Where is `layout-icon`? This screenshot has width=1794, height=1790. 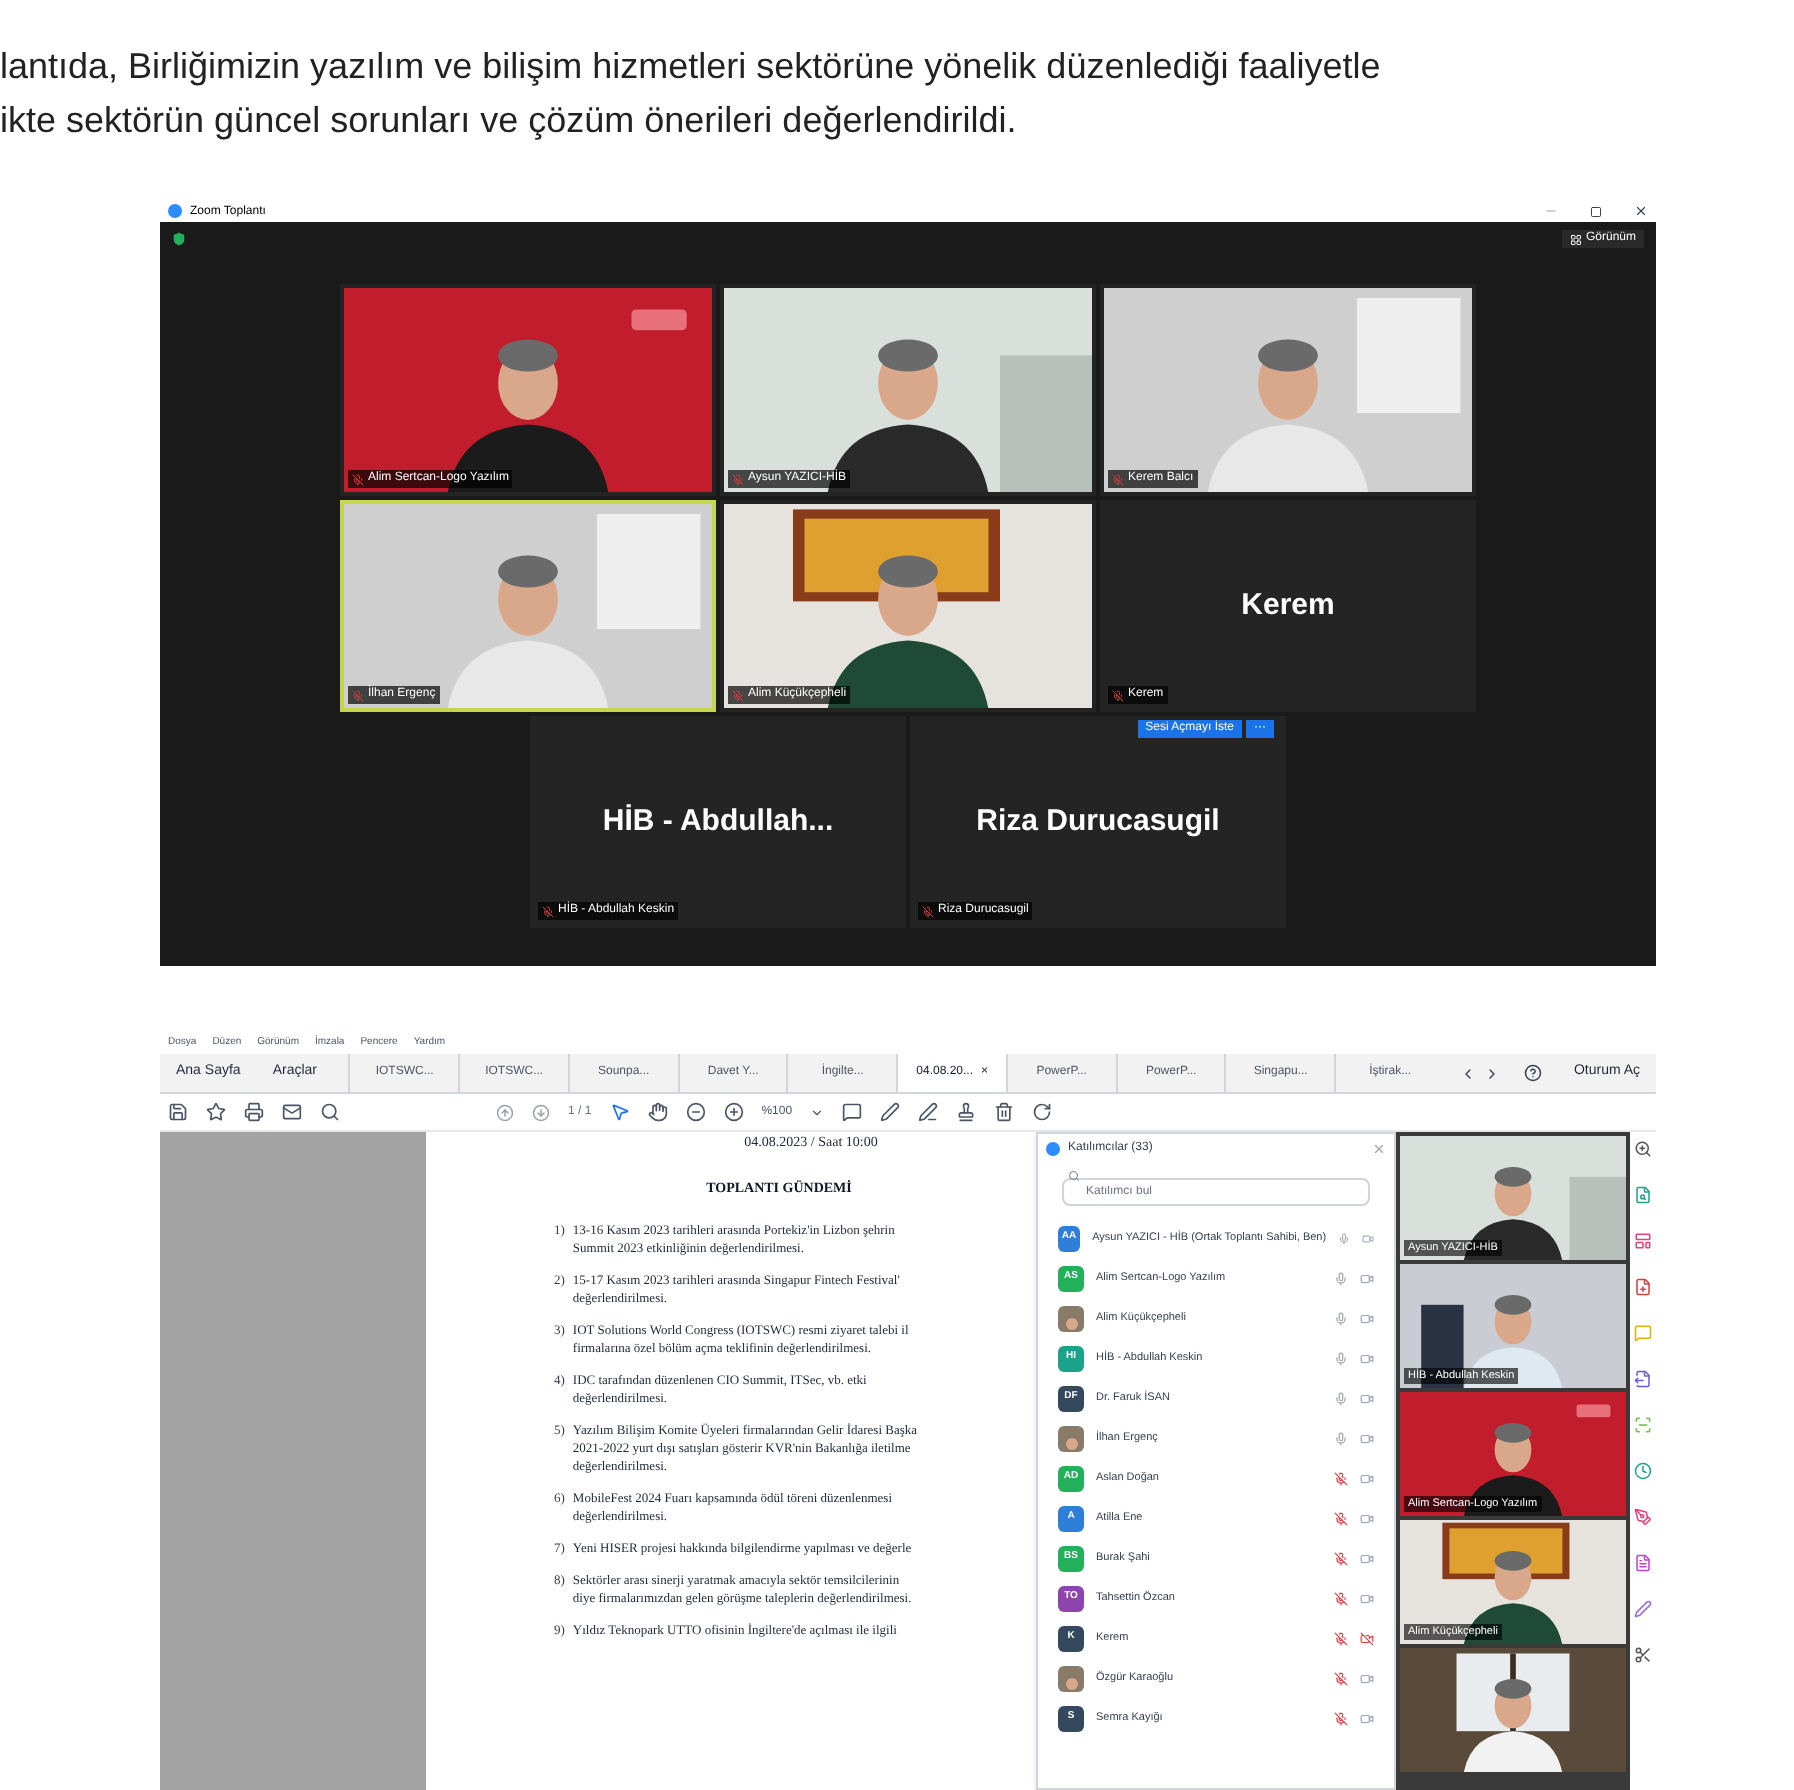 layout-icon is located at coordinates (1643, 1241).